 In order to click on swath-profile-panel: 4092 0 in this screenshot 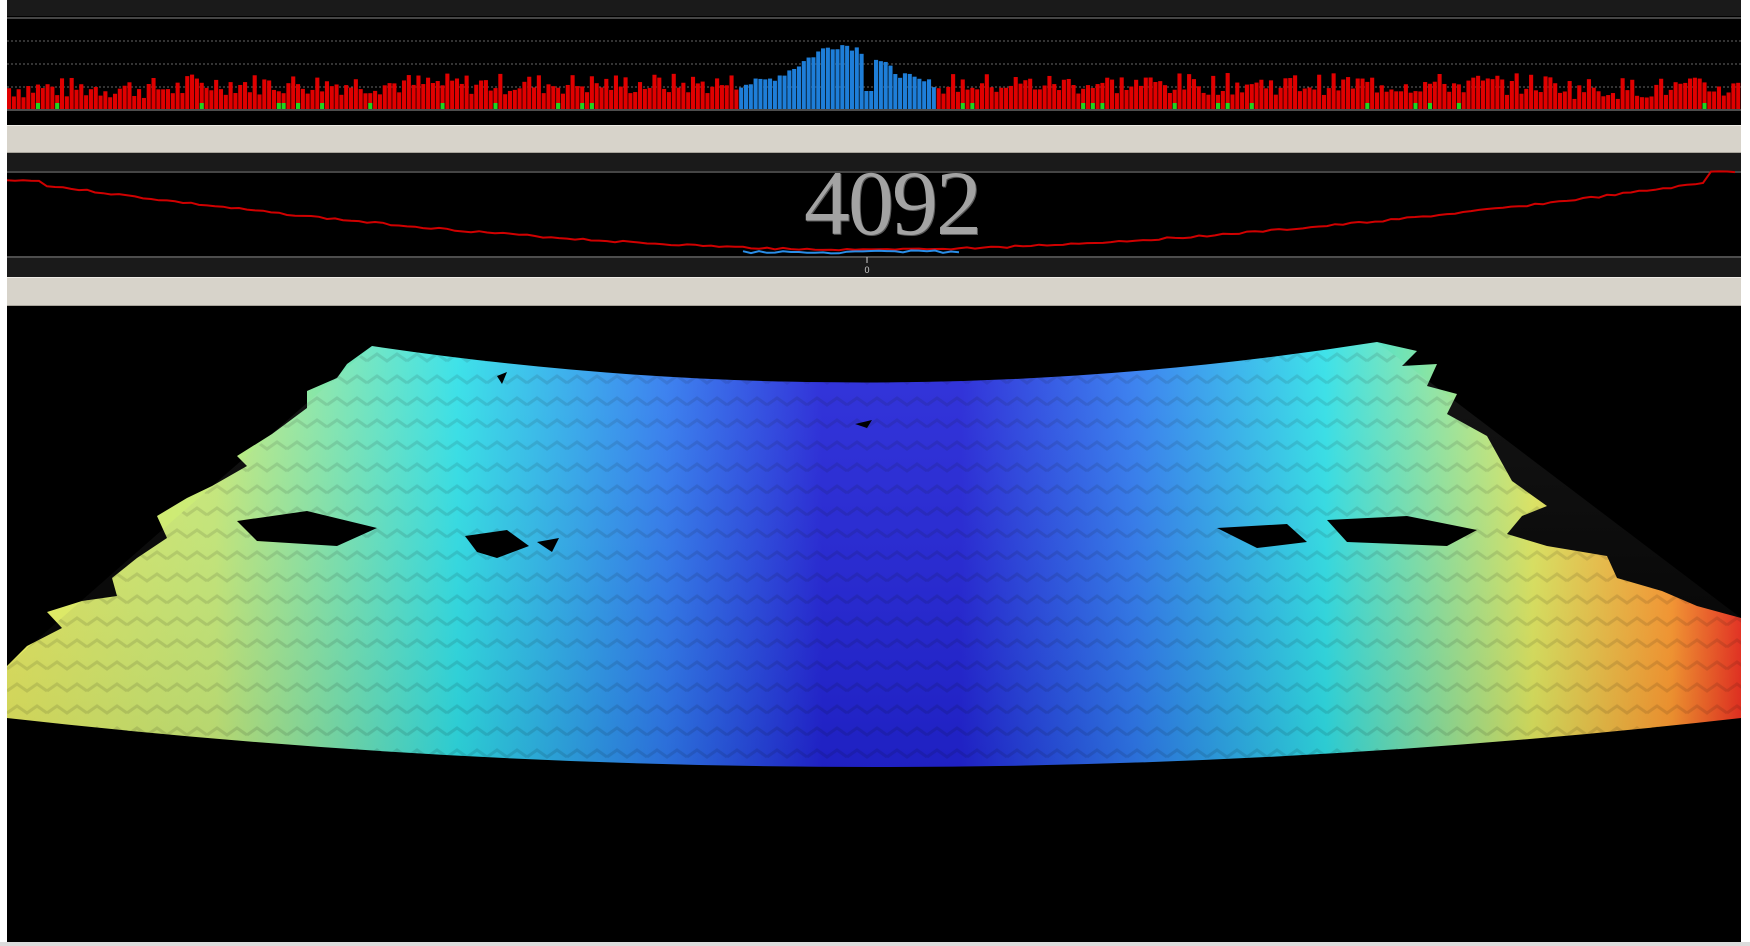, I will do `click(874, 215)`.